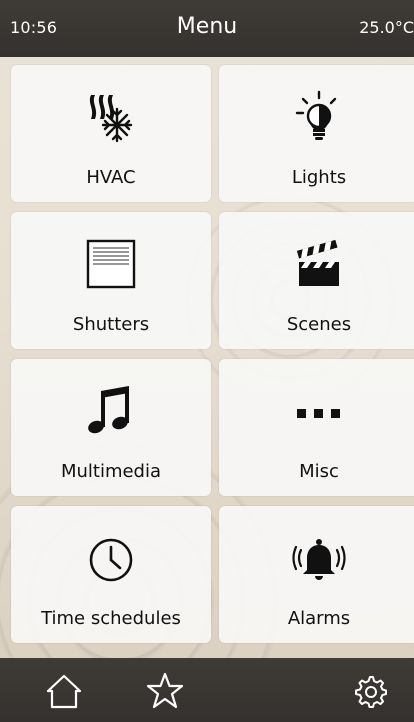  What do you see at coordinates (111, 411) in the screenshot?
I see `music-note-icon` at bounding box center [111, 411].